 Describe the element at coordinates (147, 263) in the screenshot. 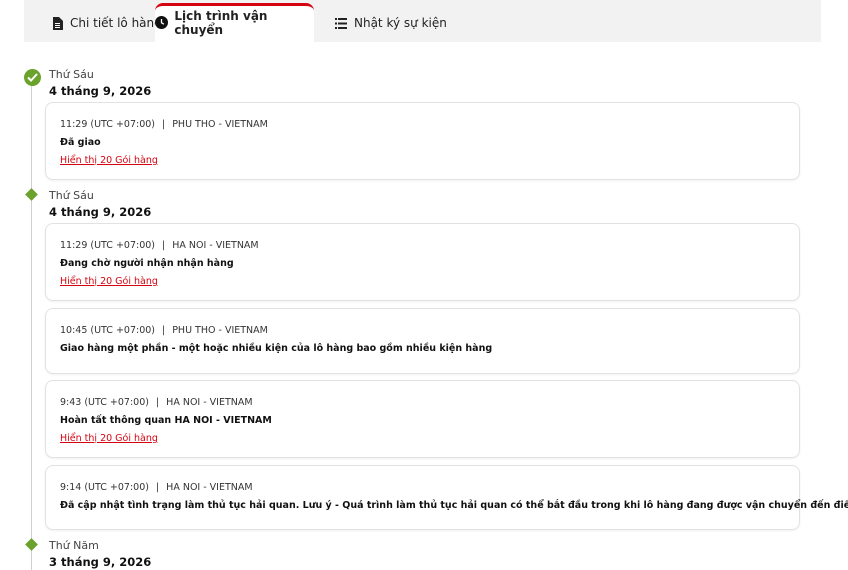

I see `event-status: Đang chờ người nhận nhận hàng` at that location.